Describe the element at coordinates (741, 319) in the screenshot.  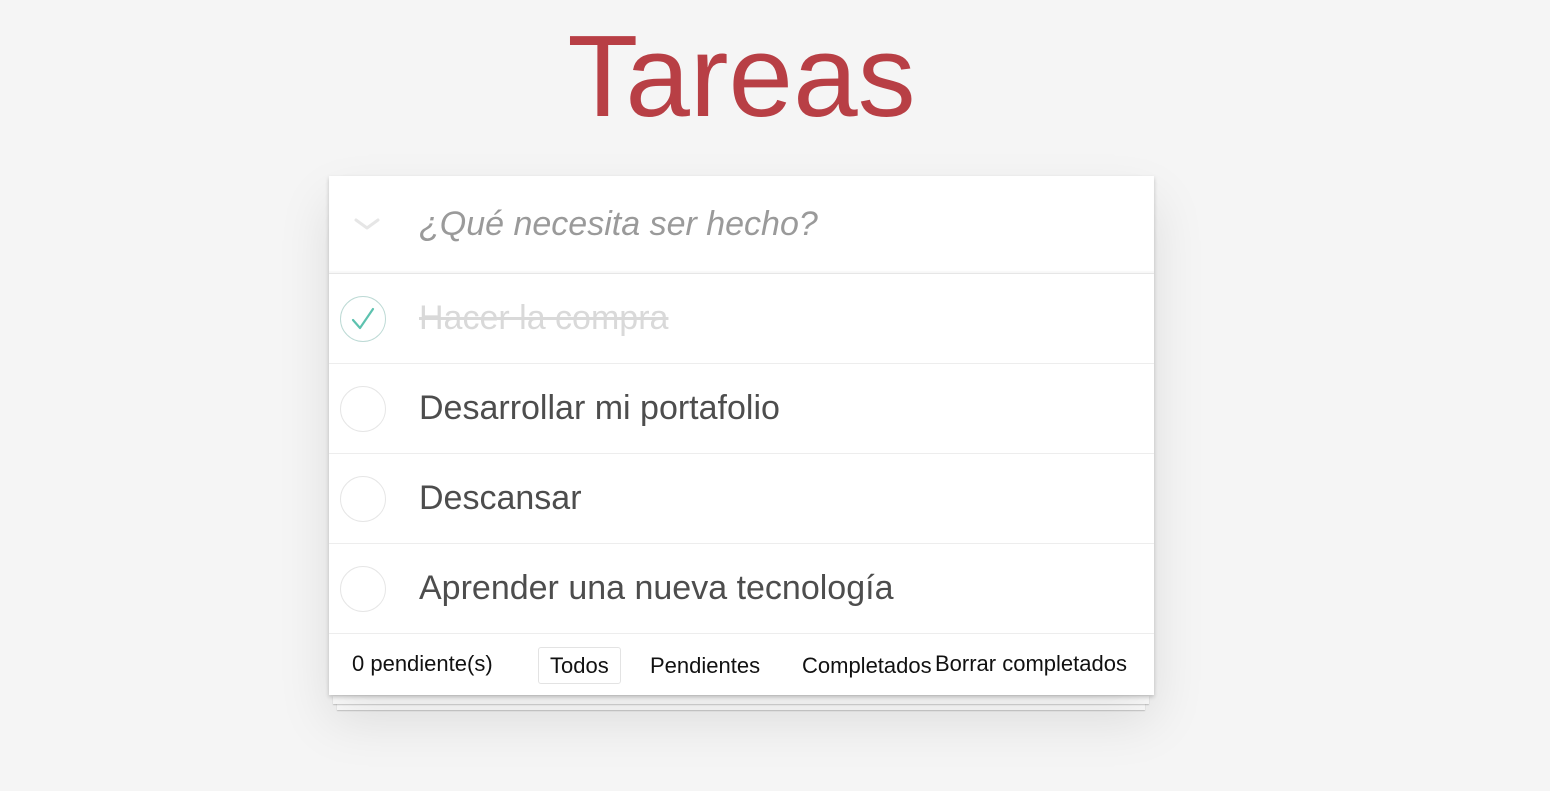
I see `todo-item: Hacer la compra` at that location.